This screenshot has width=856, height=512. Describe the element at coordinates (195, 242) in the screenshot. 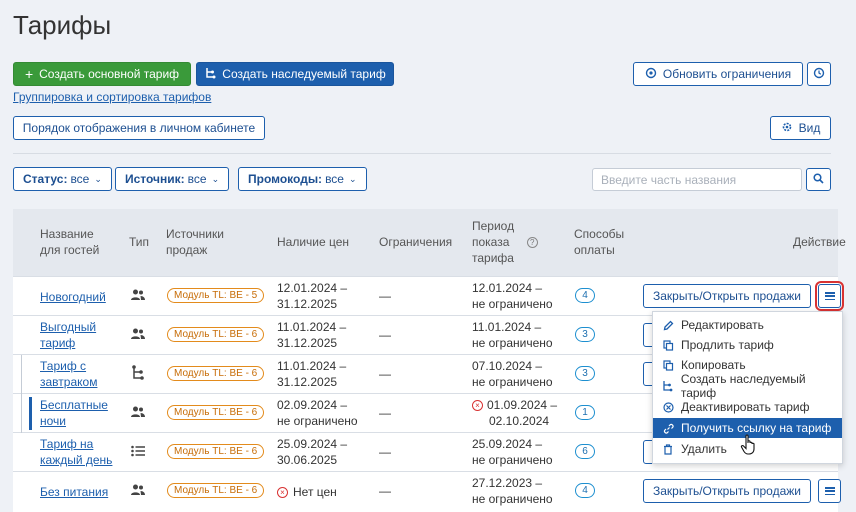

I see `header-sources: Источники продаж` at that location.